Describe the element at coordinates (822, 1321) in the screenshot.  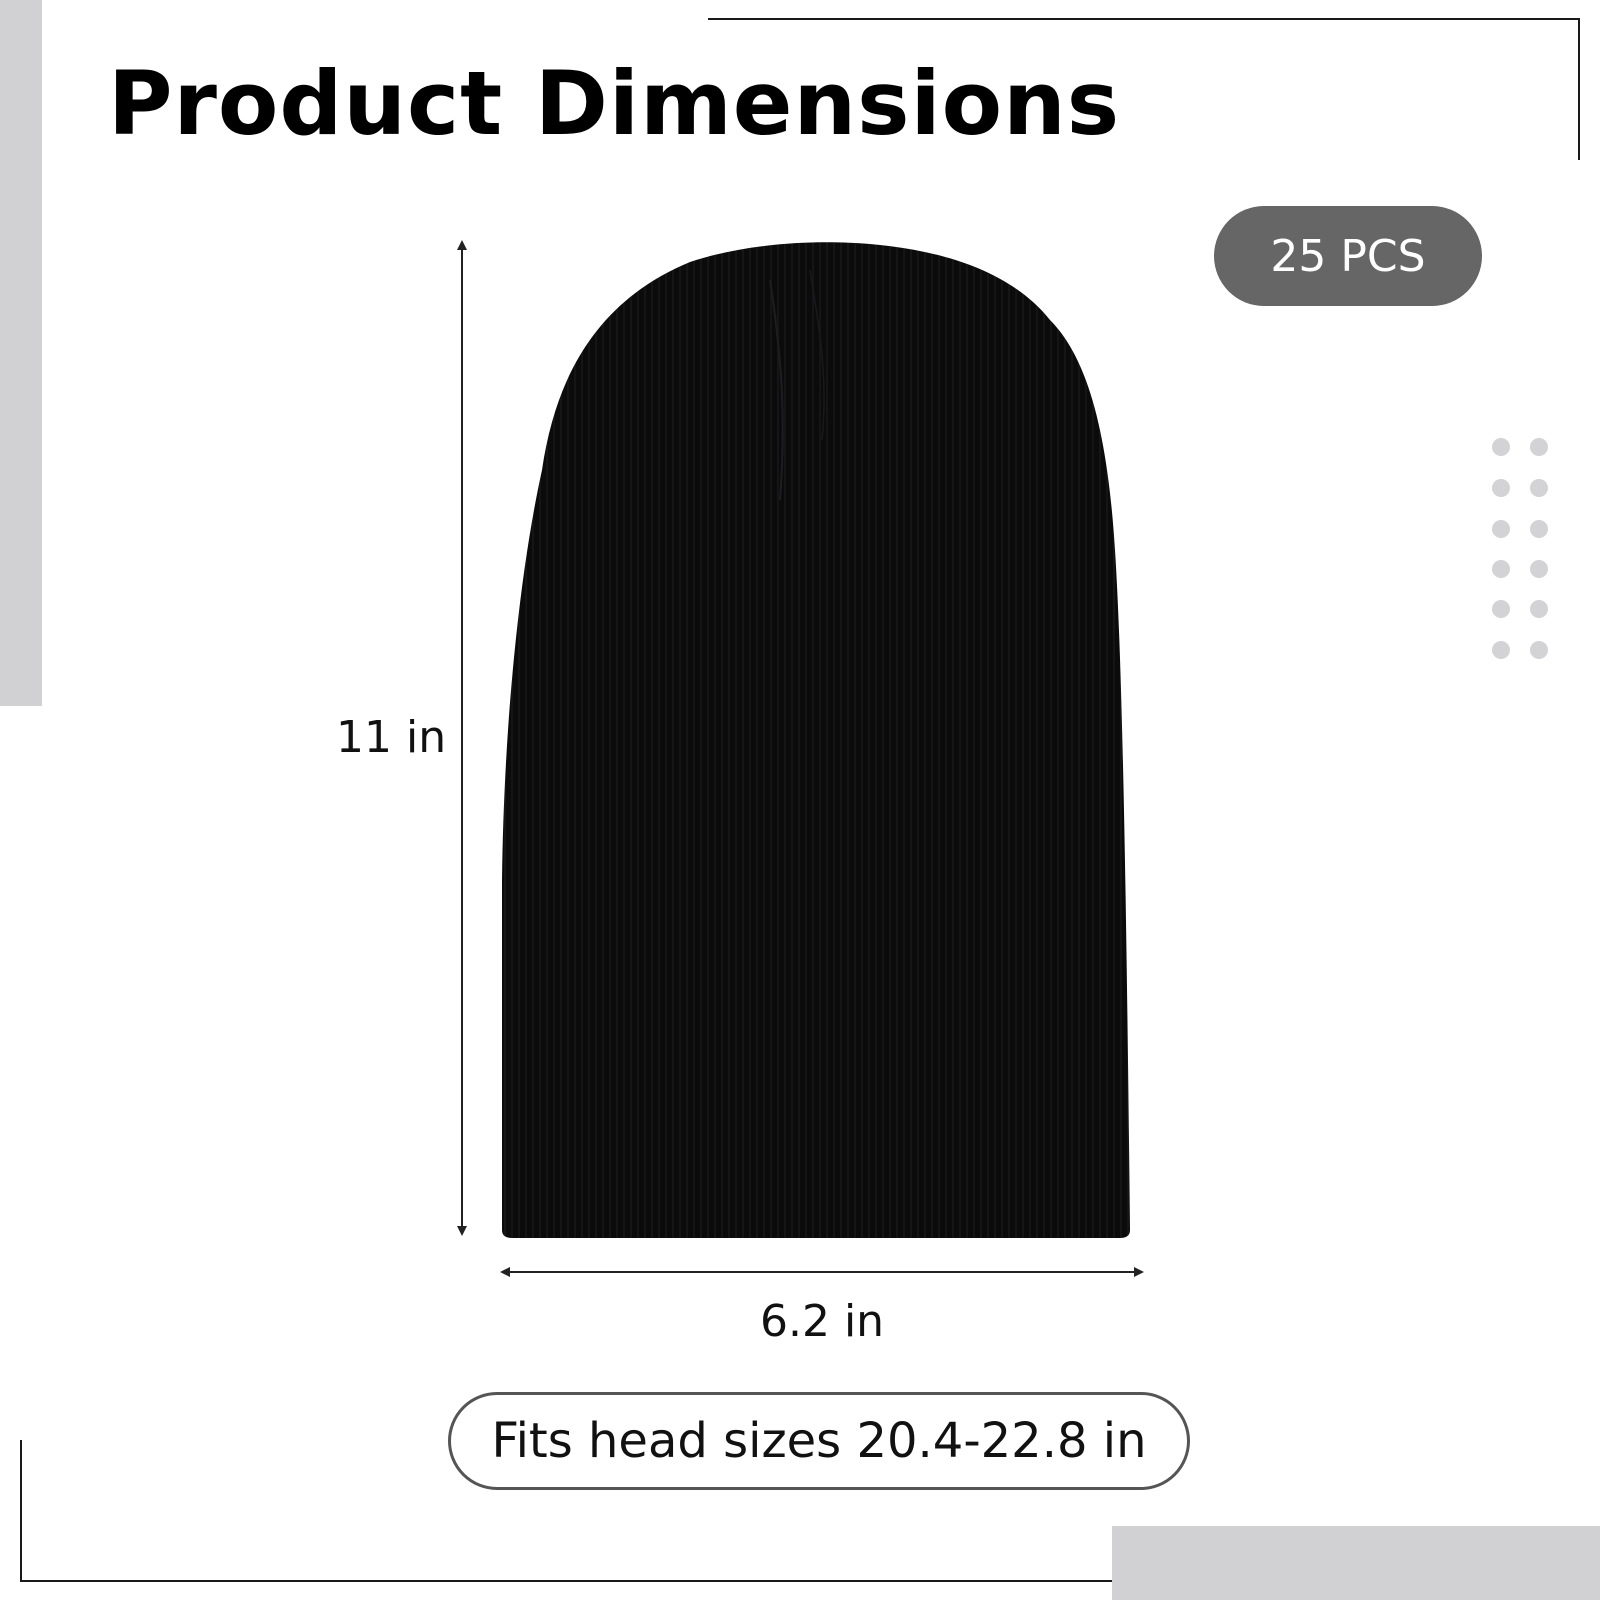
I see `width-label: 6.2 in` at that location.